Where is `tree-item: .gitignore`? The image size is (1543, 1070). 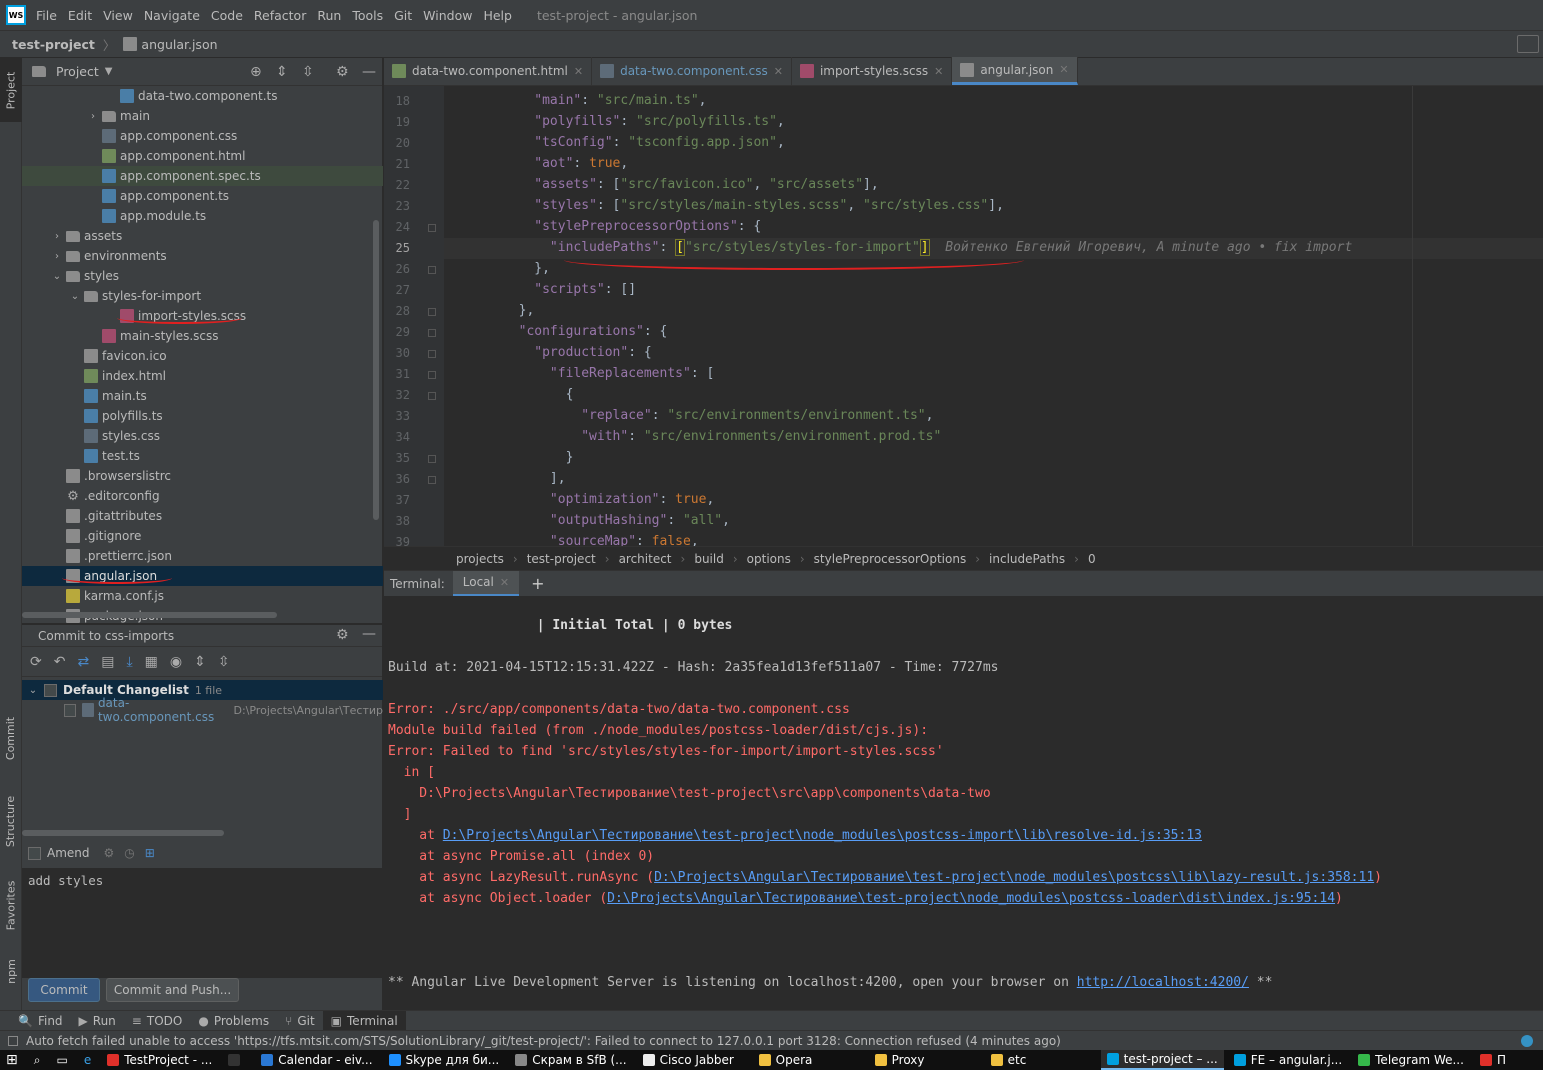 tree-item: .gitignore is located at coordinates (202, 536).